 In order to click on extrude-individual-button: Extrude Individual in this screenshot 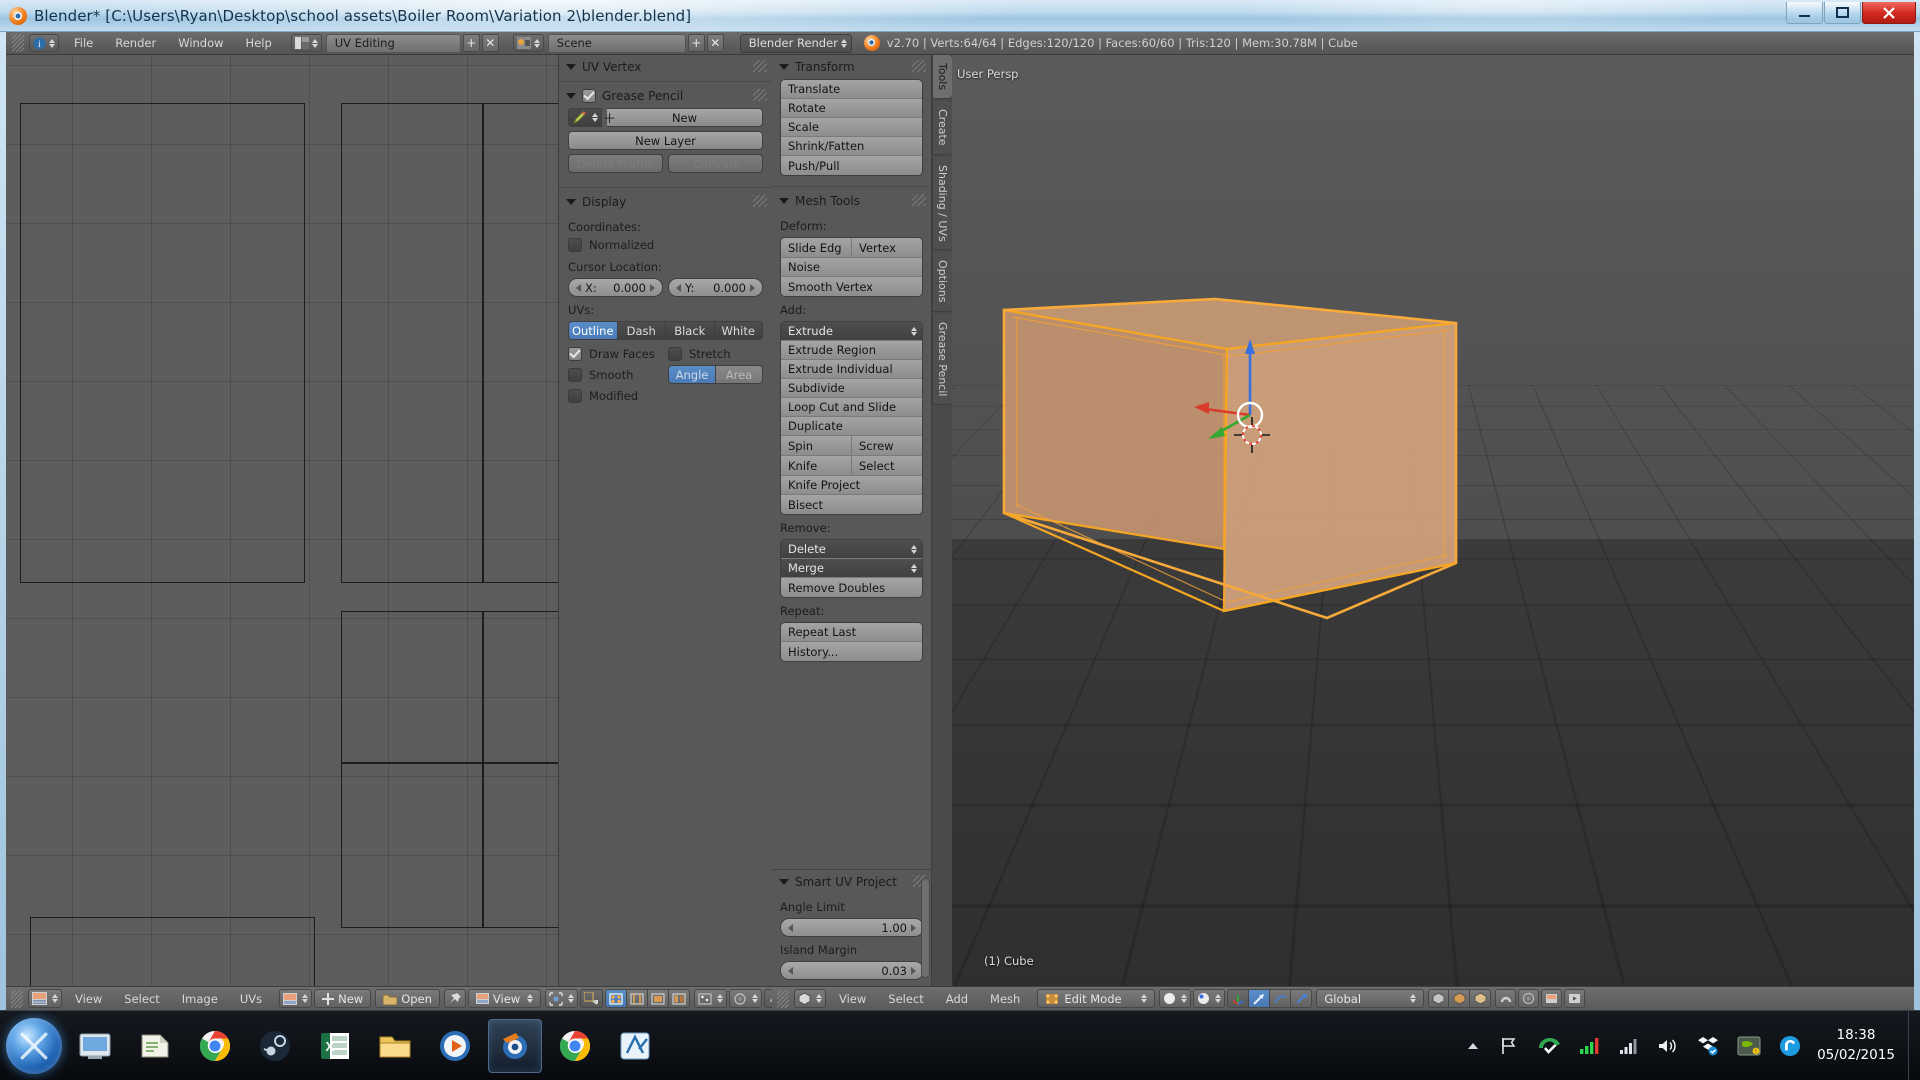, I will do `click(851, 369)`.